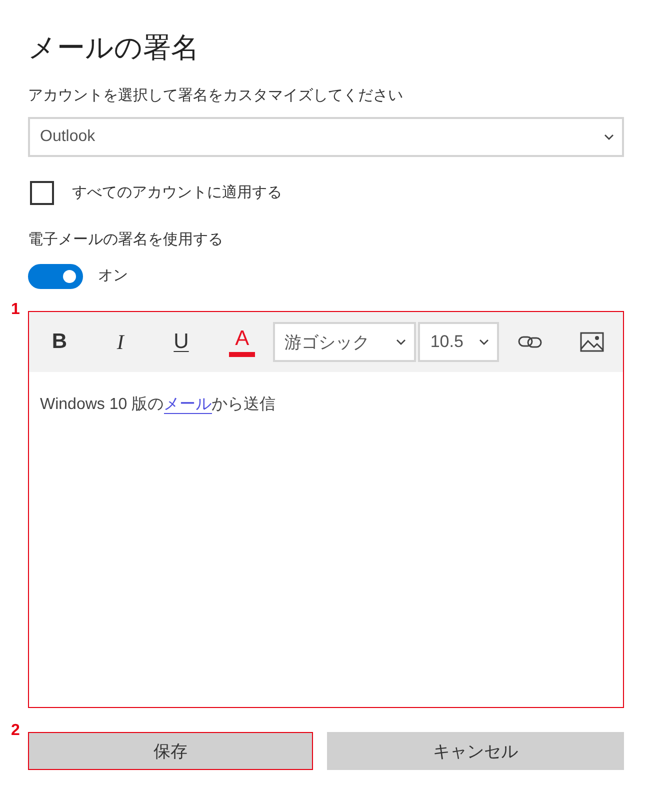 The width and height of the screenshot is (654, 800). What do you see at coordinates (188, 405) in the screenshot?
I see `mail-link: メール` at bounding box center [188, 405].